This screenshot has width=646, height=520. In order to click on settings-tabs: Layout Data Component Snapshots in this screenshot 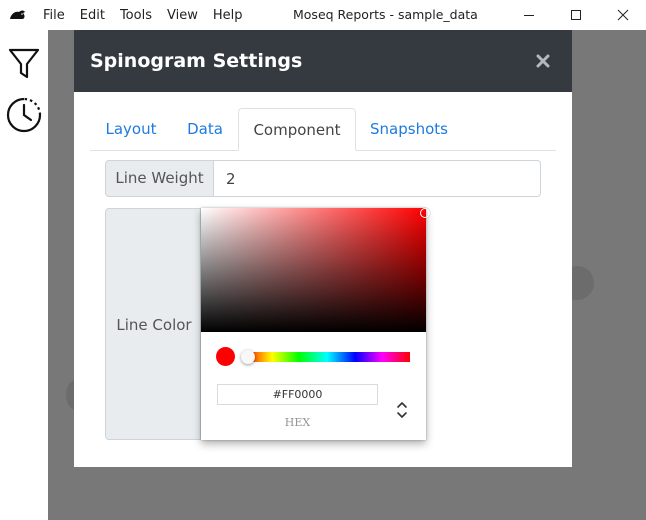, I will do `click(323, 129)`.